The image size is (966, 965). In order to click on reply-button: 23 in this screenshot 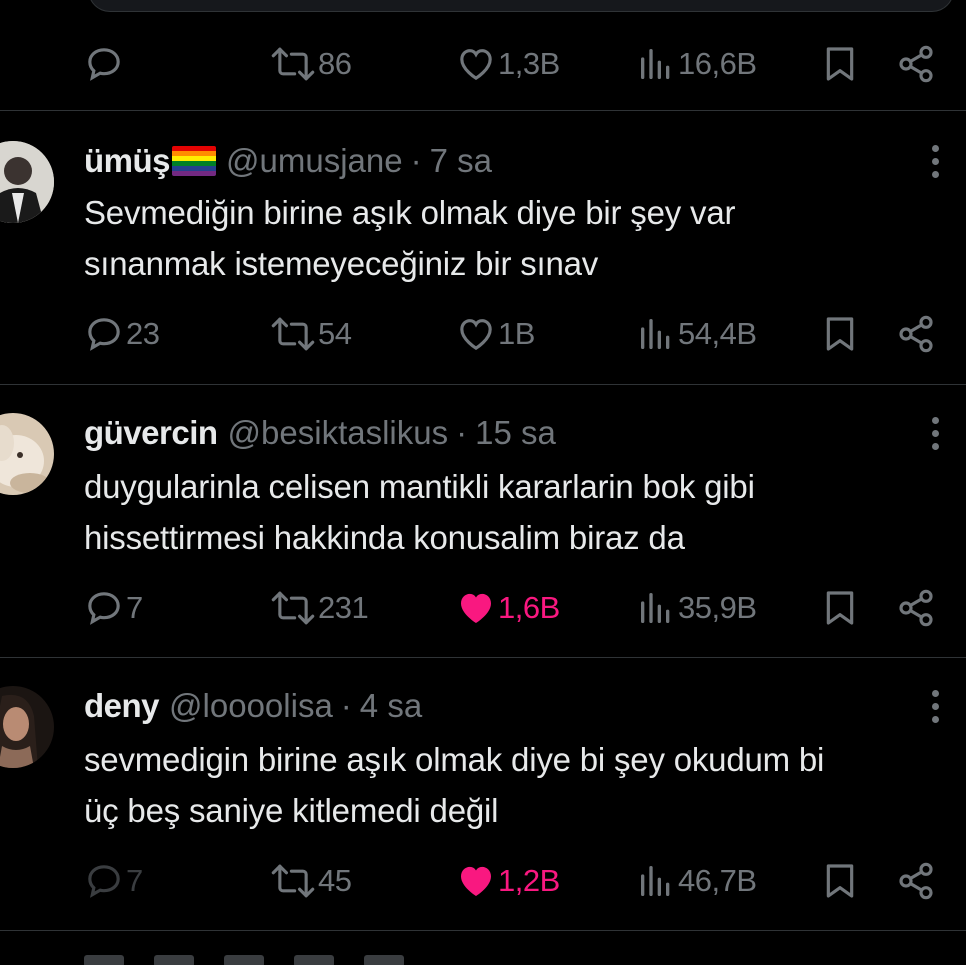, I will do `click(122, 334)`.